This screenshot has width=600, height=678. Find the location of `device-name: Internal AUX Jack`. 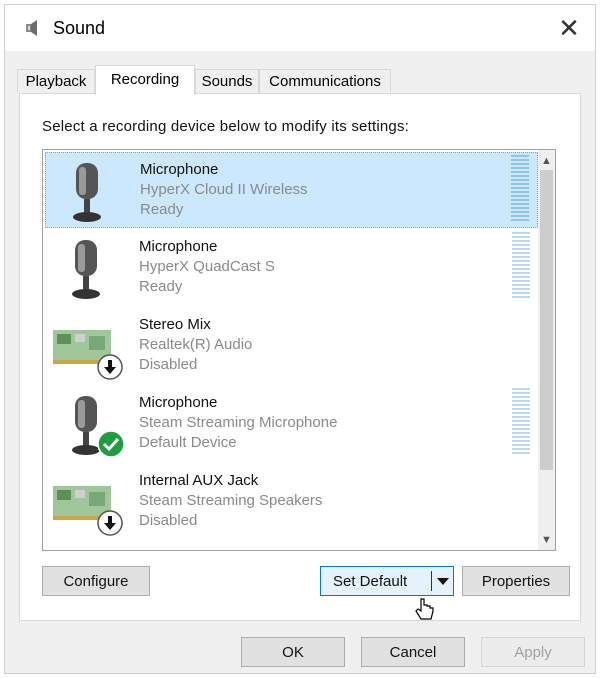

device-name: Internal AUX Jack is located at coordinates (199, 480).